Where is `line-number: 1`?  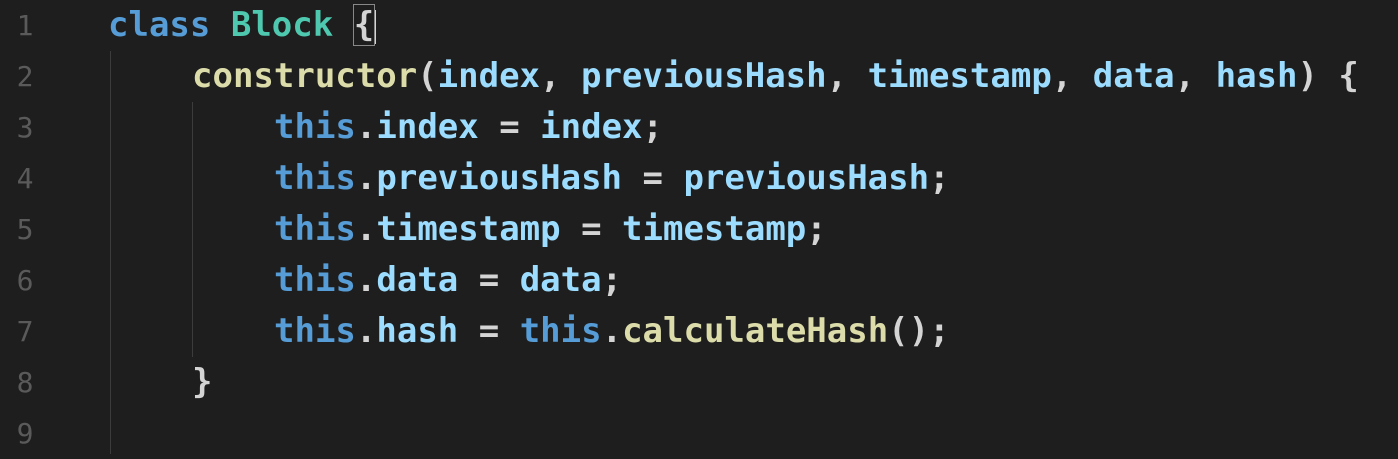
line-number: 1 is located at coordinates (25, 25).